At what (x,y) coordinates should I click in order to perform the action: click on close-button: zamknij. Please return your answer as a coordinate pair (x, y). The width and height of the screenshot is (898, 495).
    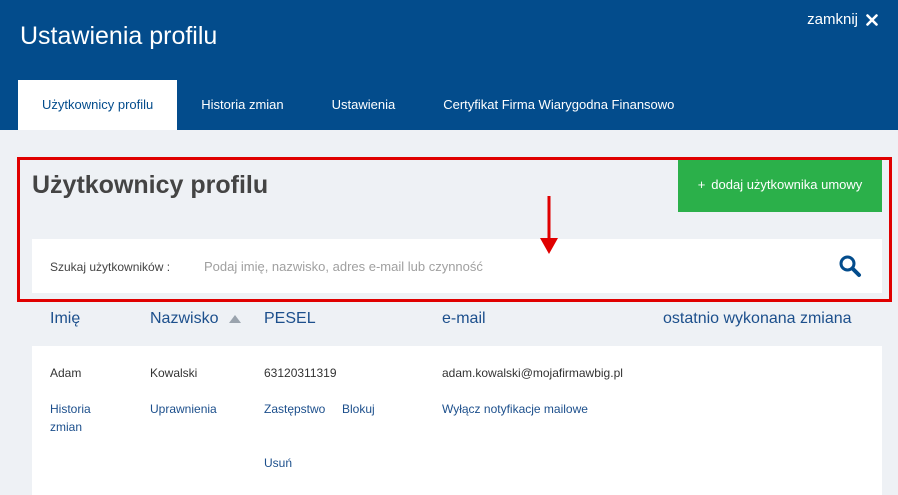
    Looking at the image, I should click on (842, 19).